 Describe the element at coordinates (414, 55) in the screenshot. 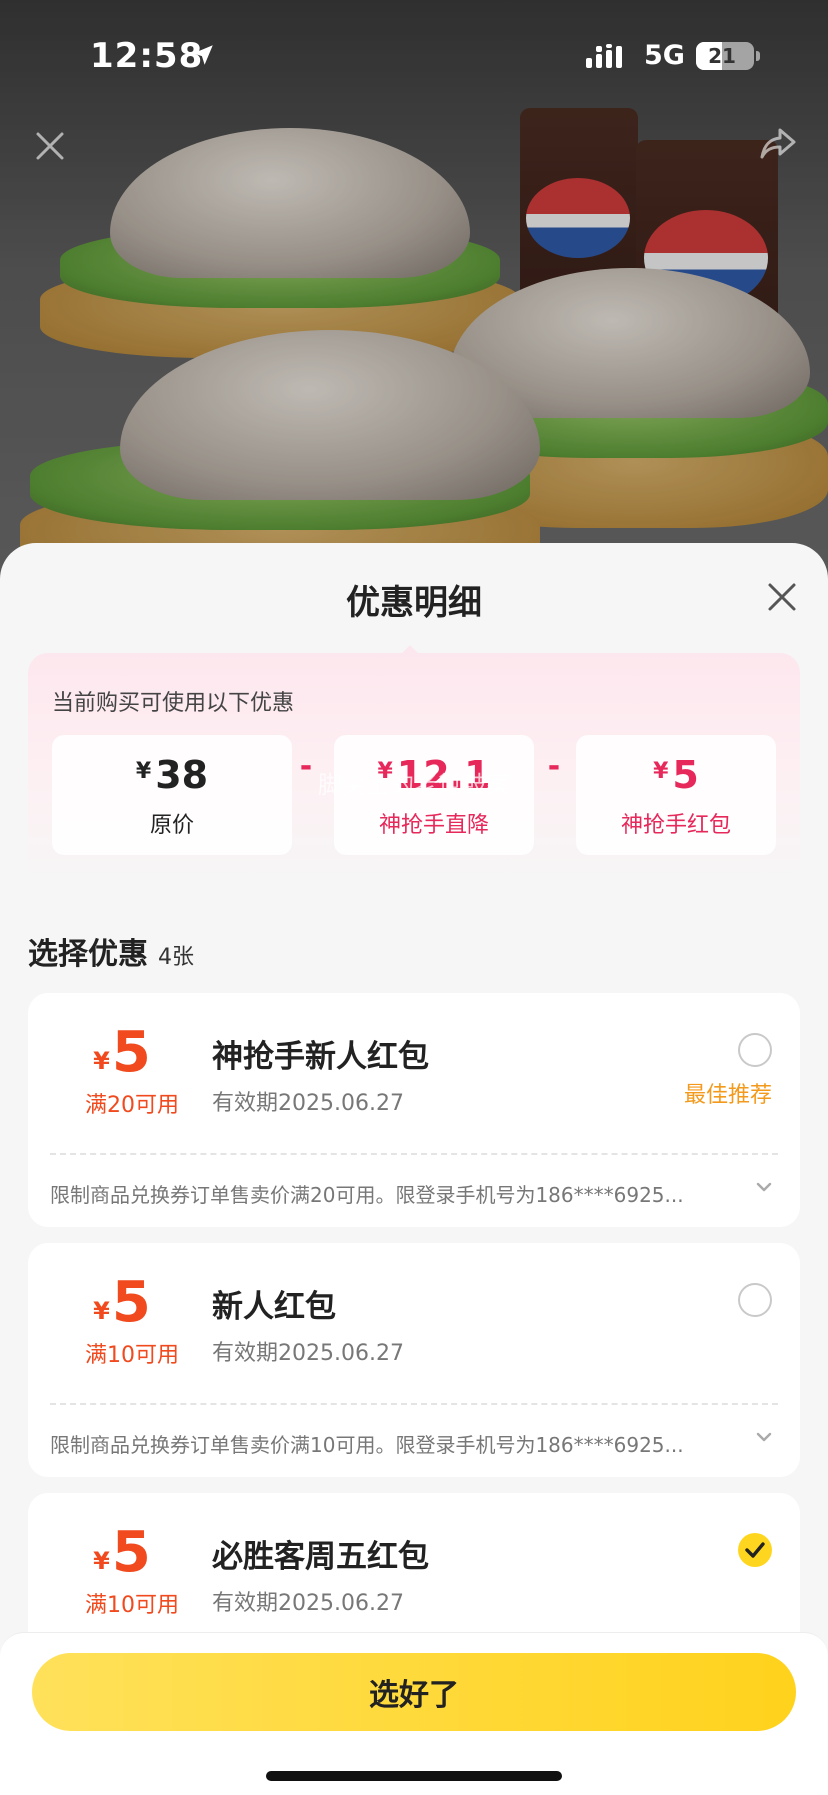

I see `status-bar: 12:58 5G 21` at that location.